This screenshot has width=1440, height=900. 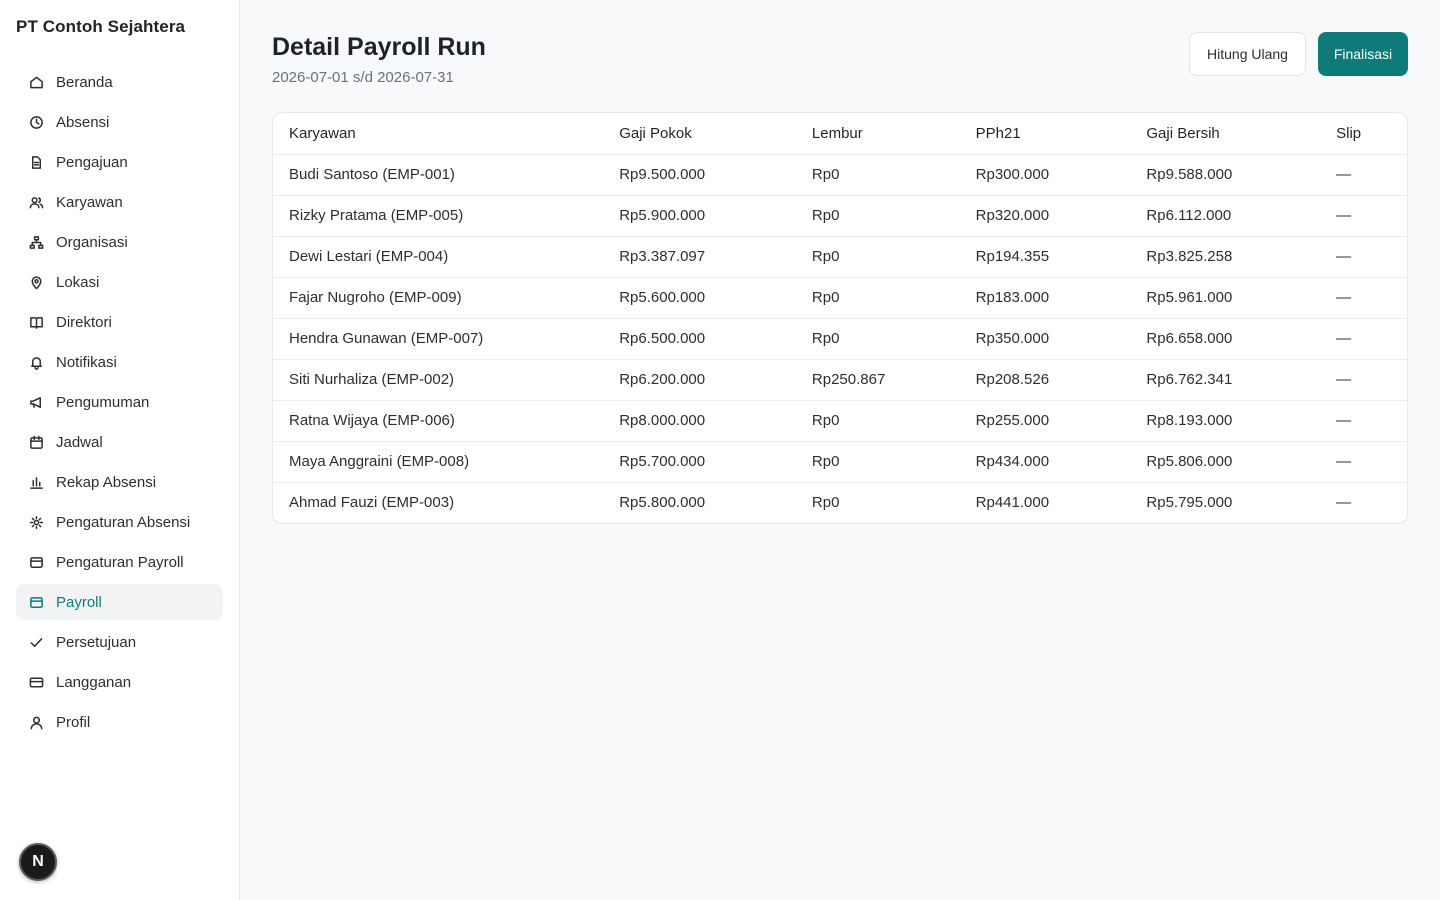 I want to click on sidebar-item-rekap-absensi: Rekap Absensi, so click(x=119, y=482).